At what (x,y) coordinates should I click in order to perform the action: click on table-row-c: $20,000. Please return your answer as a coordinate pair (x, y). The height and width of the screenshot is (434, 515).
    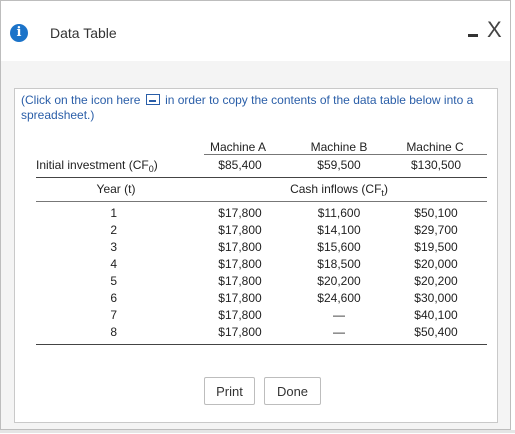
    Looking at the image, I should click on (436, 264).